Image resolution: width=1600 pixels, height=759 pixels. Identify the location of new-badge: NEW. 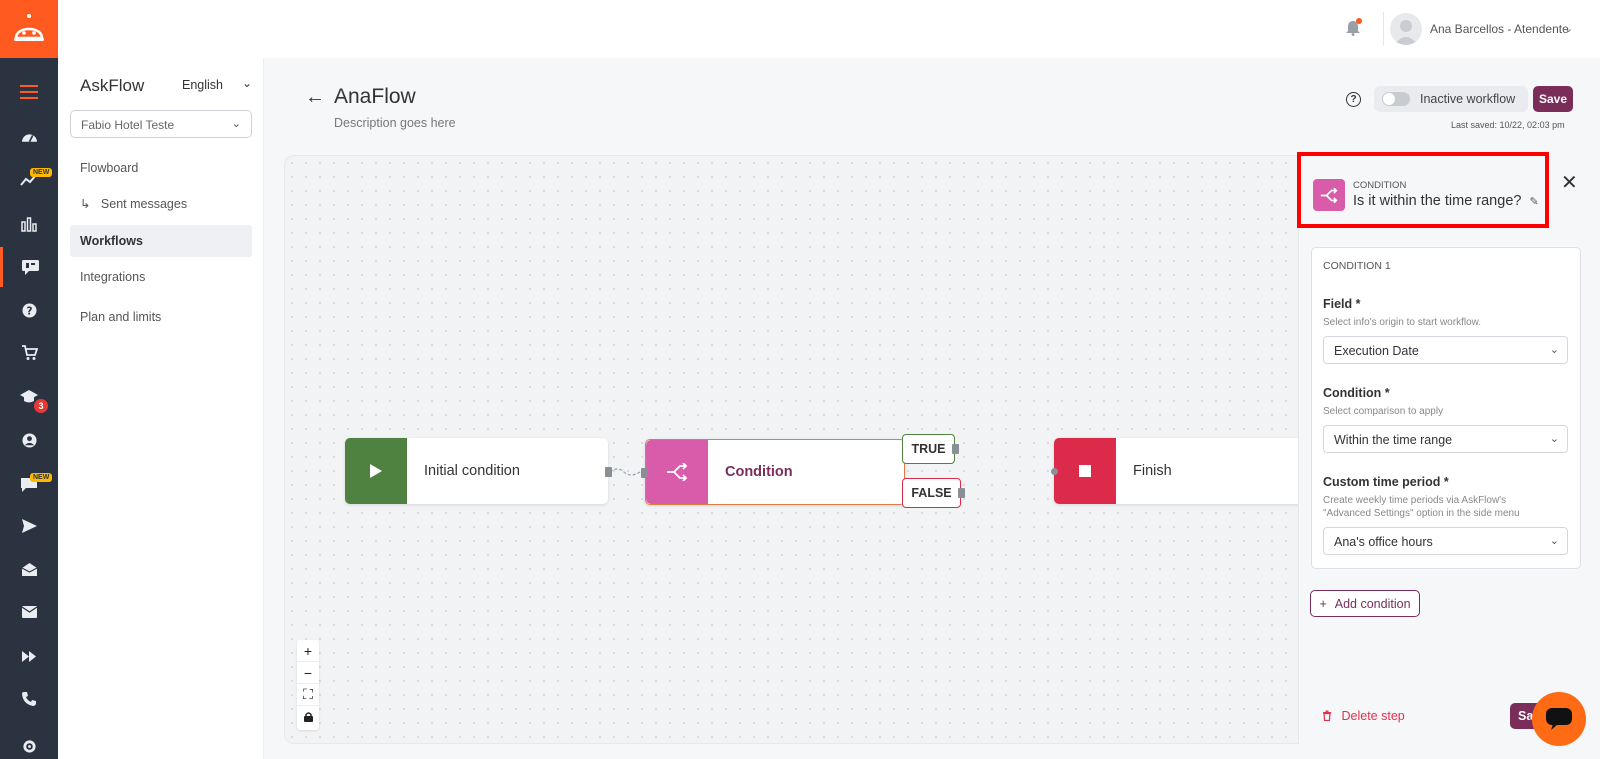
(41, 172).